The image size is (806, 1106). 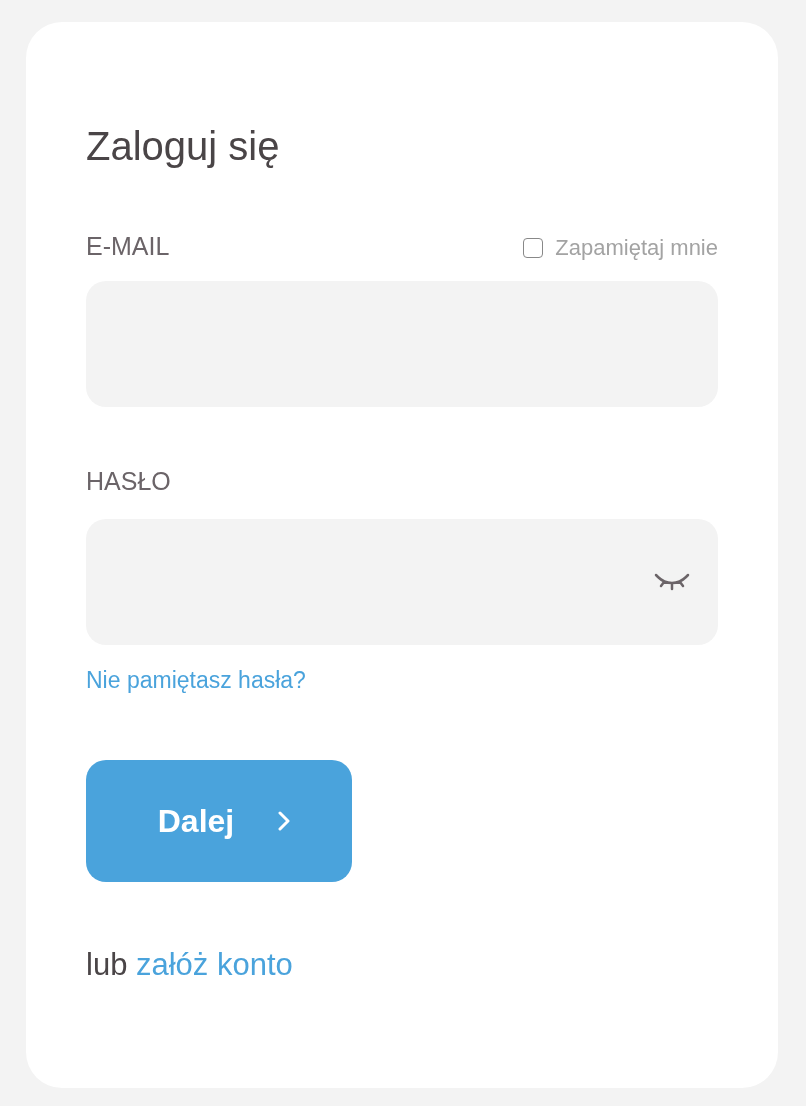 What do you see at coordinates (128, 246) in the screenshot?
I see `email-label: E-MAIL` at bounding box center [128, 246].